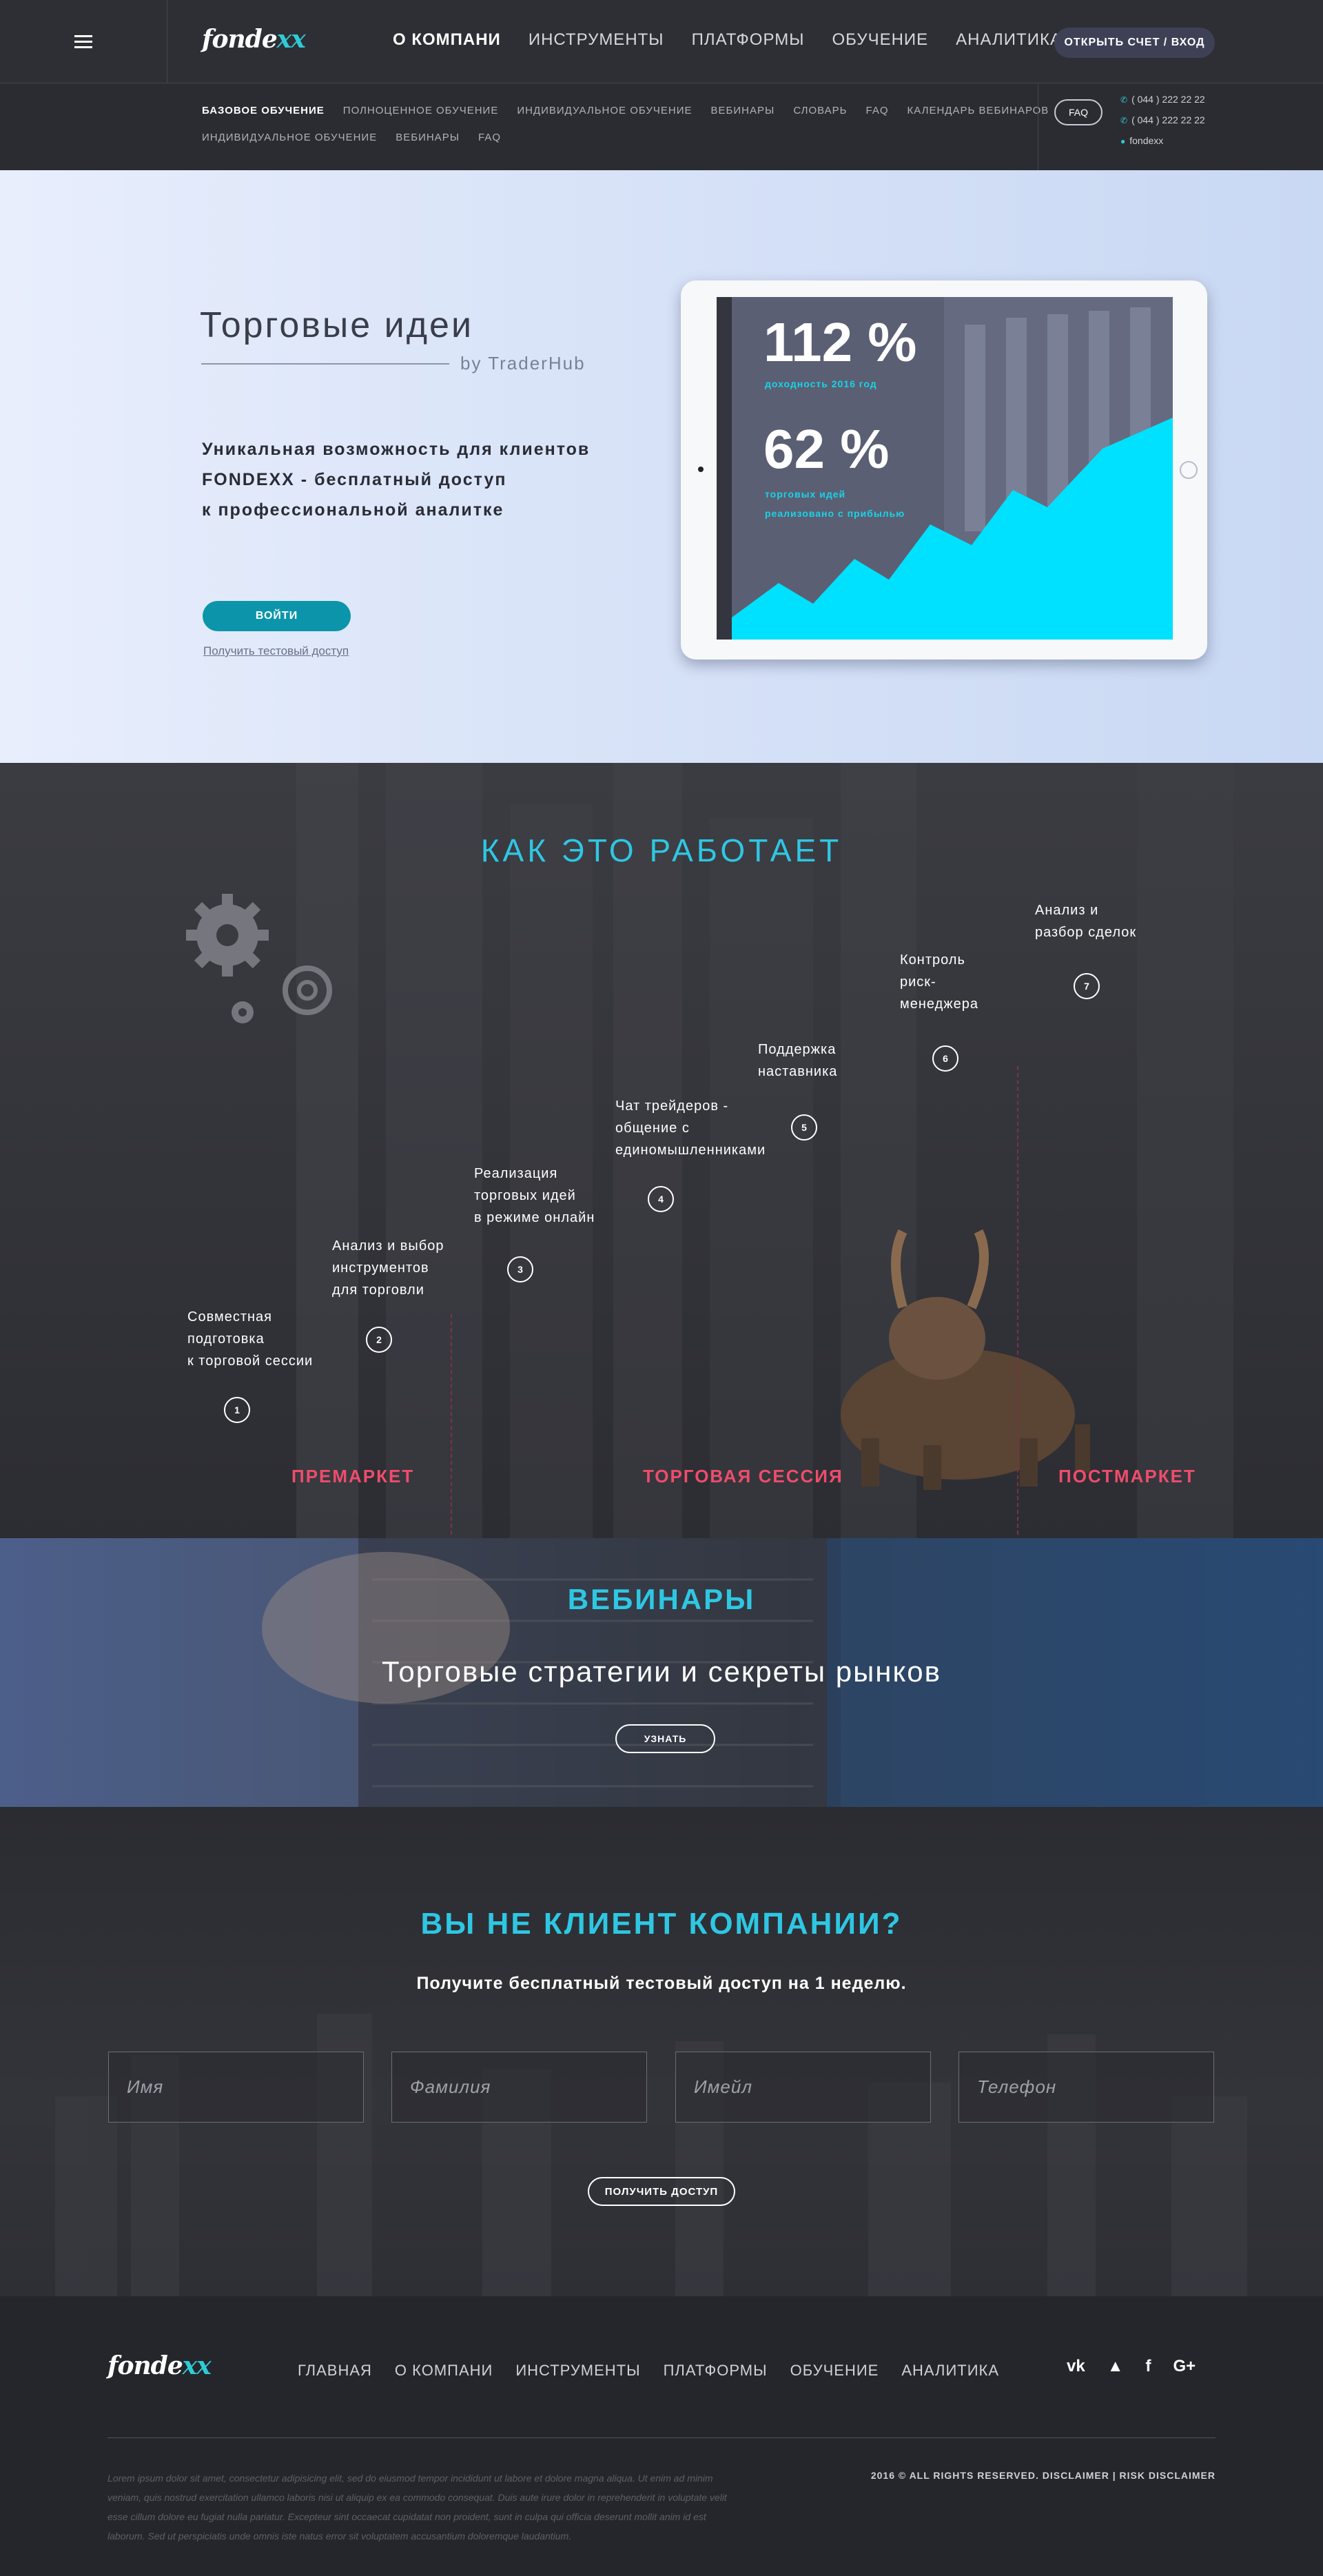 The width and height of the screenshot is (1323, 2576). I want to click on subnav-item-individual-2: ИНДИВИДУАЛЬНОЕ ОБУЧЕНИЕ, so click(289, 137).